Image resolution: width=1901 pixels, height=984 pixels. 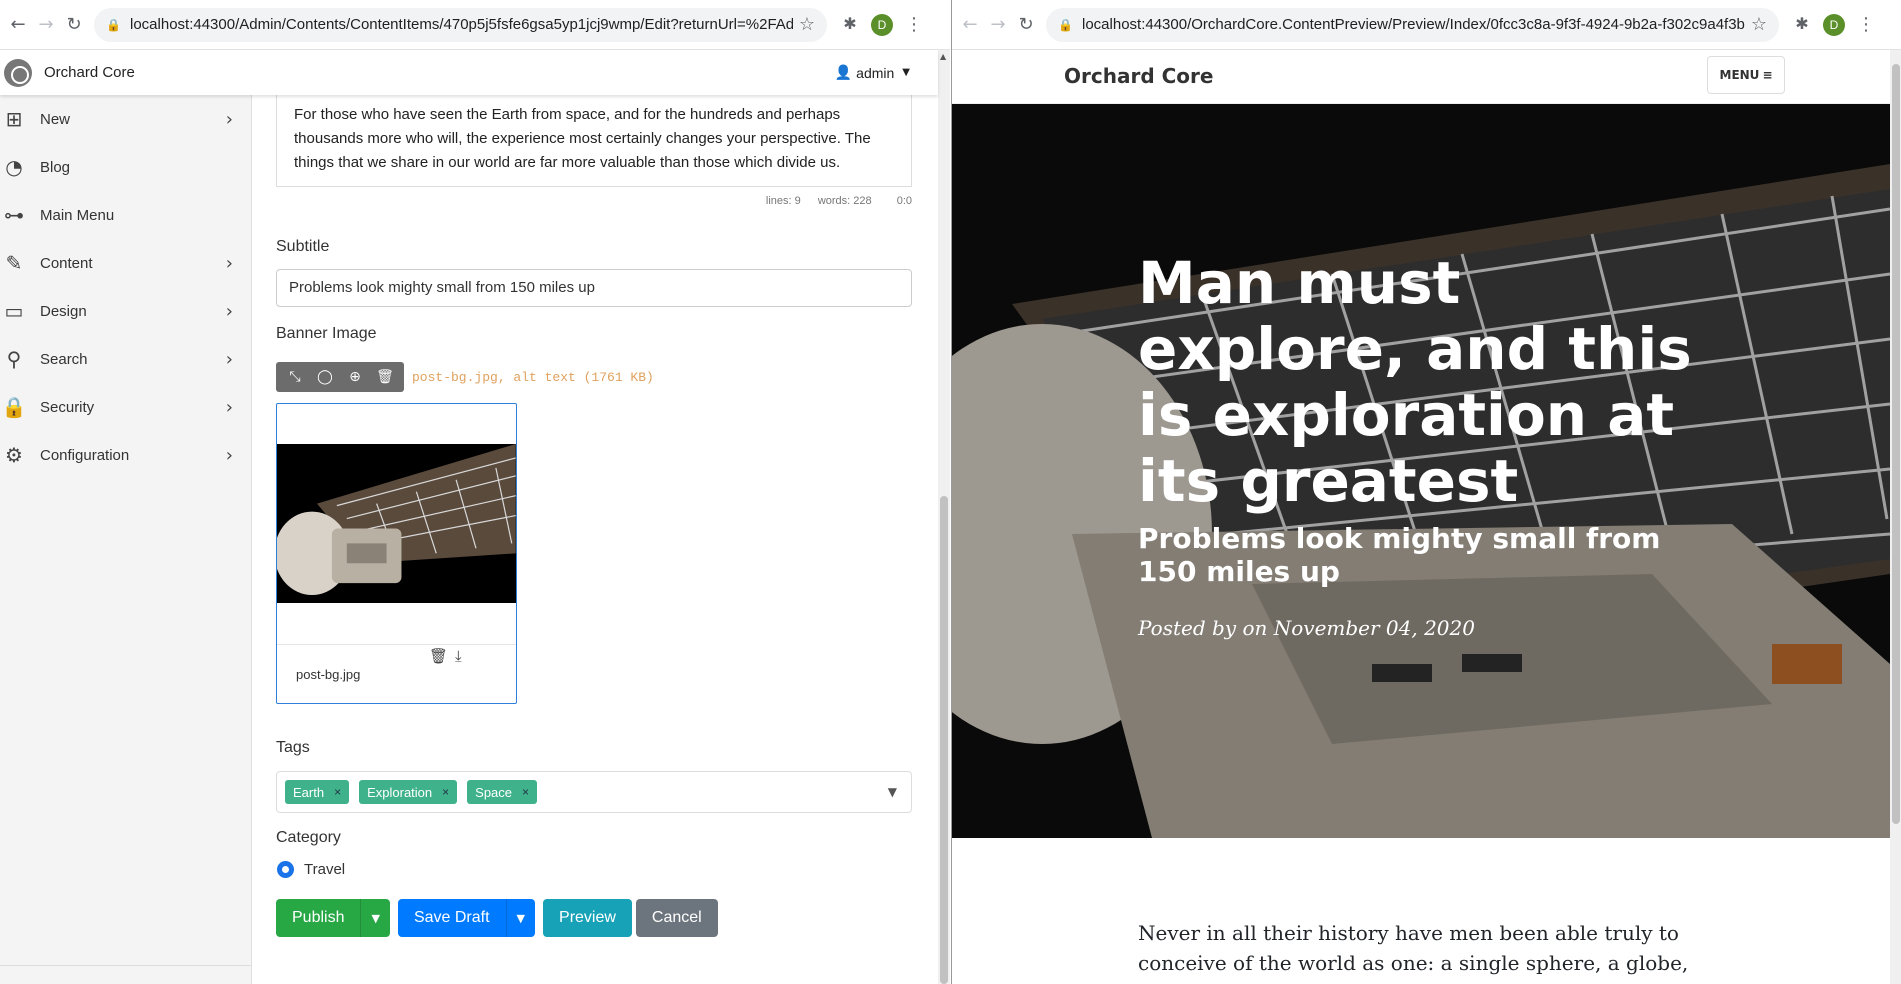 What do you see at coordinates (63, 311) in the screenshot?
I see `sidebar-item-label: Design` at bounding box center [63, 311].